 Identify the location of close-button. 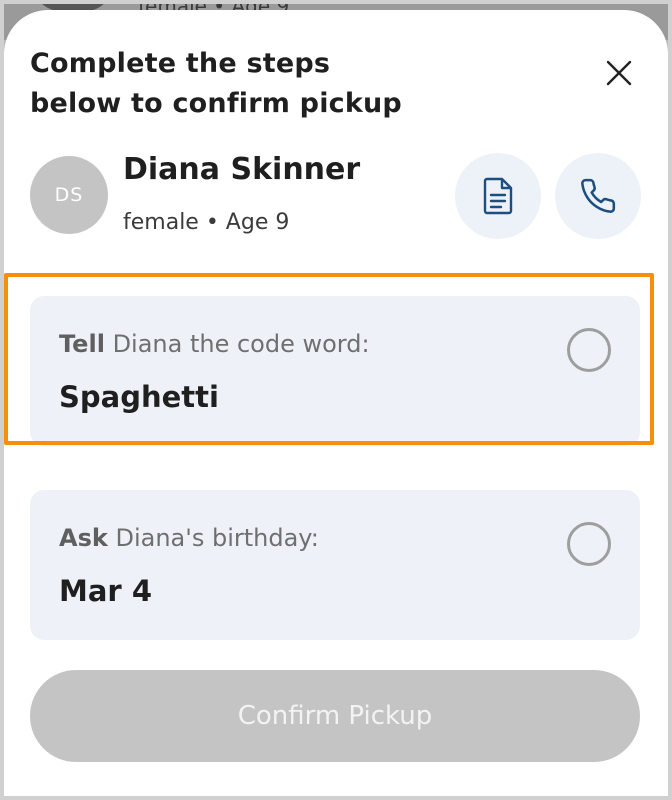
(619, 73).